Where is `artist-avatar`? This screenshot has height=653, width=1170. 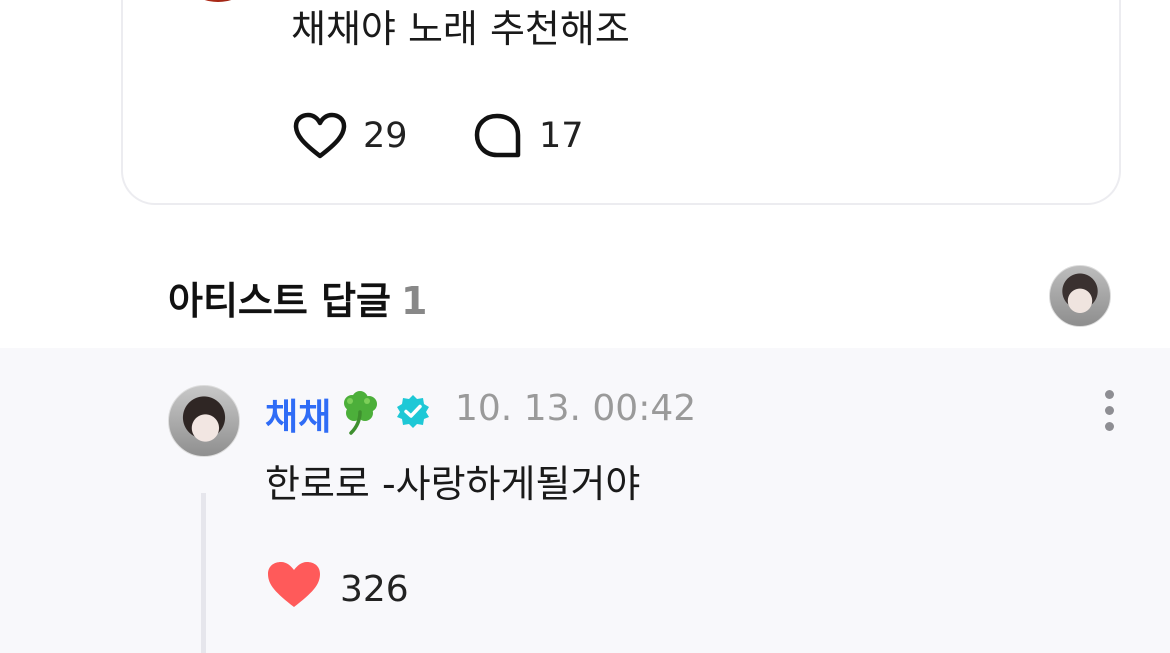 artist-avatar is located at coordinates (1080, 296).